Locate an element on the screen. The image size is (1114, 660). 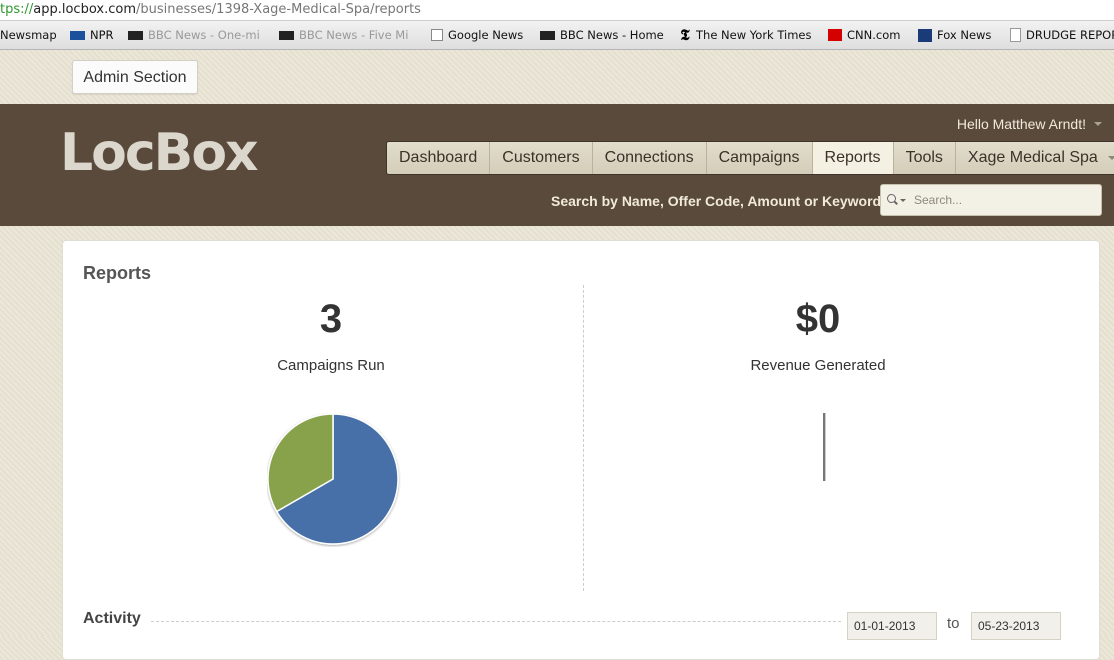
bookmark-label: Newsmap is located at coordinates (28, 35).